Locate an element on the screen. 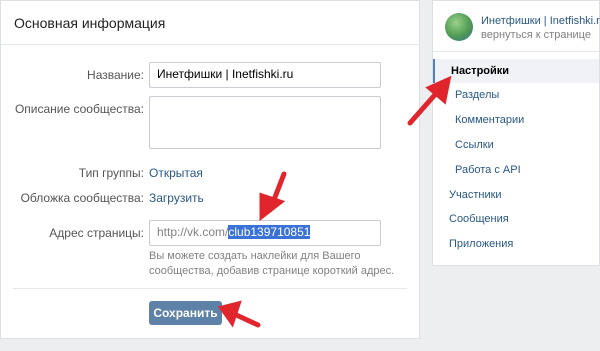 This screenshot has width=600, height=351. address-input: http://vk.com/club139710851 is located at coordinates (265, 233).